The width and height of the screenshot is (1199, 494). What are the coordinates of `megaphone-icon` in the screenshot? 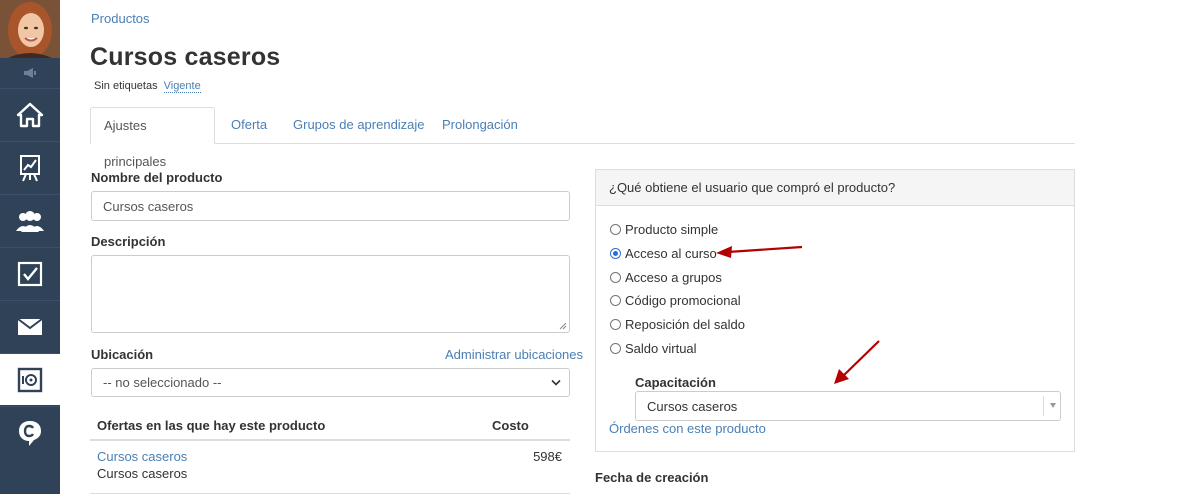 It's located at (30, 73).